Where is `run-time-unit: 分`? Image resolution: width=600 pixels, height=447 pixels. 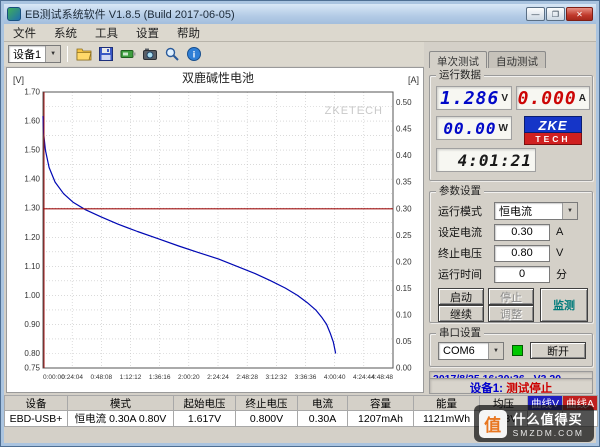 run-time-unit: 分 is located at coordinates (561, 275).